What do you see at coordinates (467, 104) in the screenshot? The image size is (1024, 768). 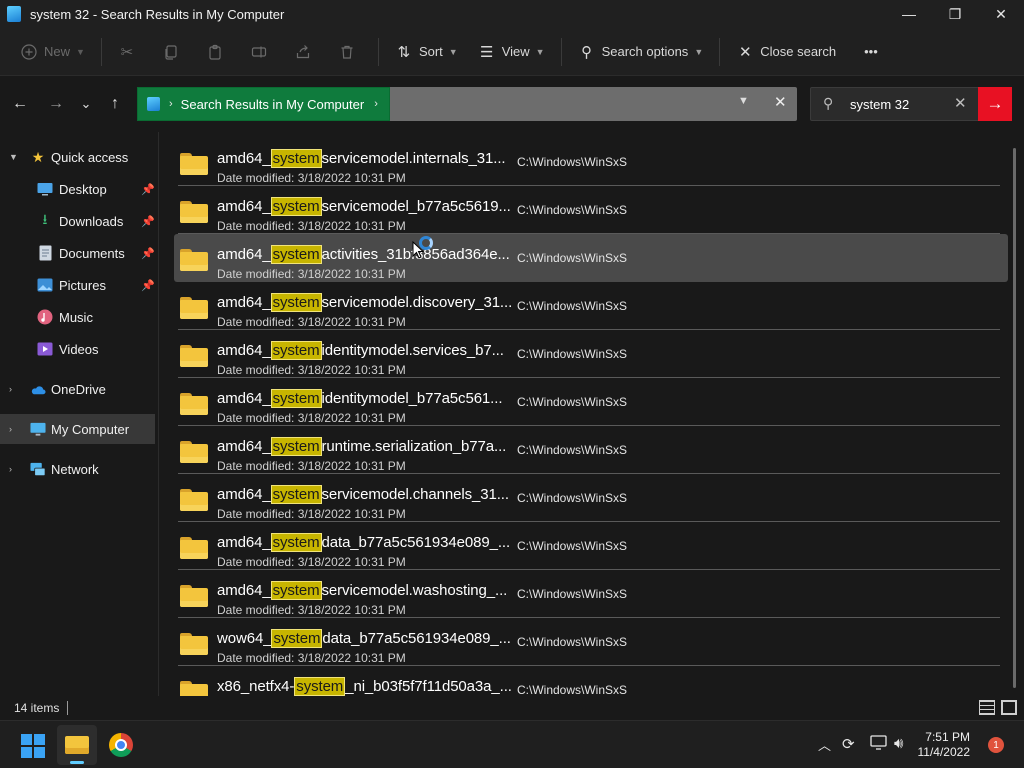 I see `address-bar: › Search Results in My Computer › ▼ ✕` at bounding box center [467, 104].